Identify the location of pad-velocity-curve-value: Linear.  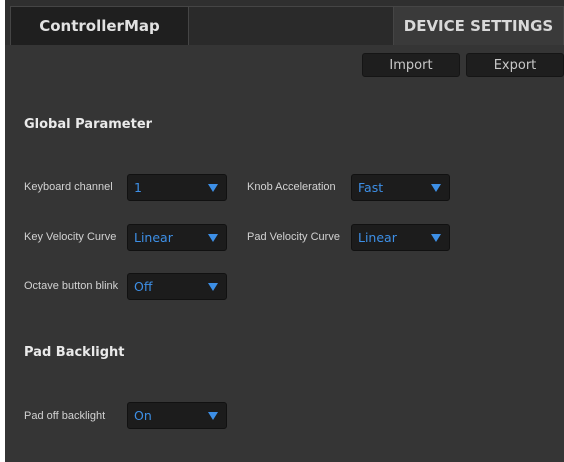
(377, 237).